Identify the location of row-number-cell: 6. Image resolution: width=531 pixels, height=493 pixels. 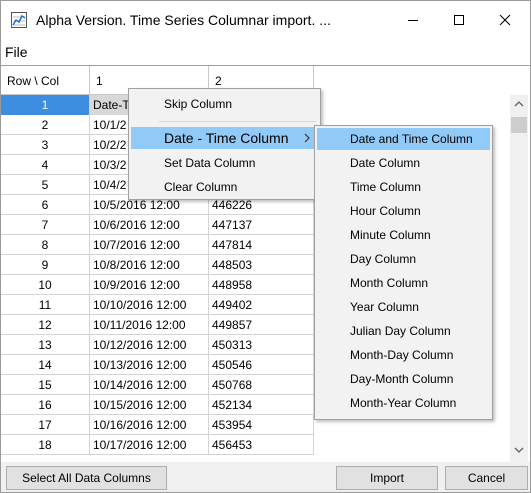
(45, 205).